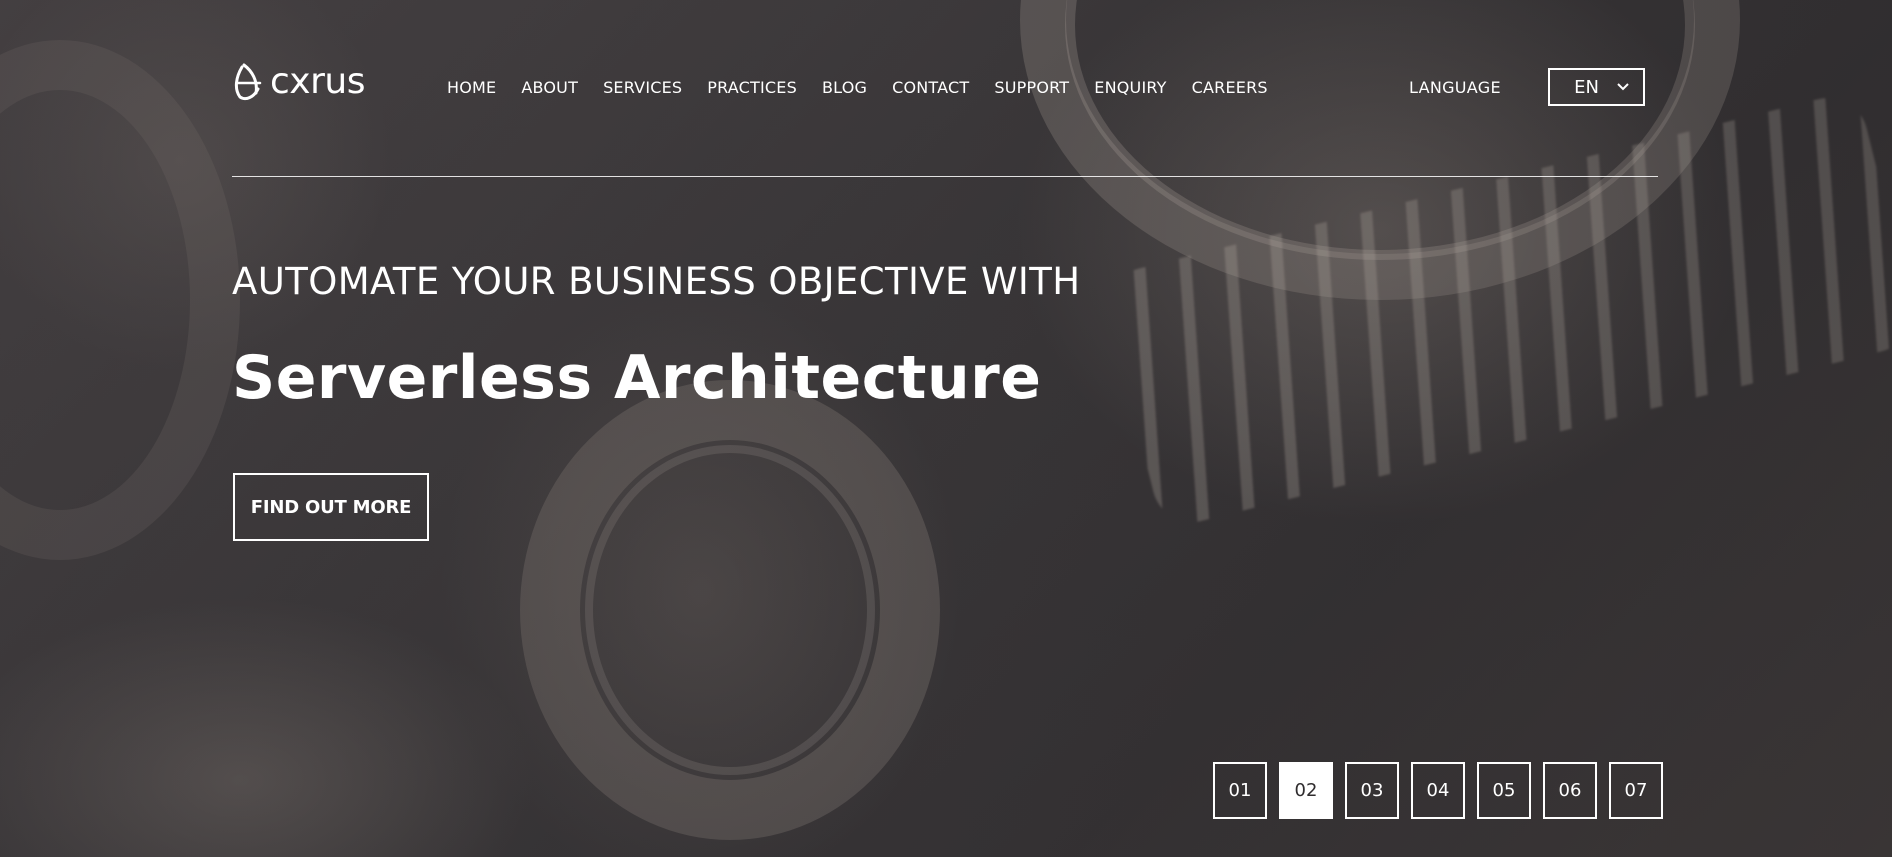 Image resolution: width=1892 pixels, height=857 pixels. Describe the element at coordinates (642, 88) in the screenshot. I see `nav-item-services: SERVICES` at that location.